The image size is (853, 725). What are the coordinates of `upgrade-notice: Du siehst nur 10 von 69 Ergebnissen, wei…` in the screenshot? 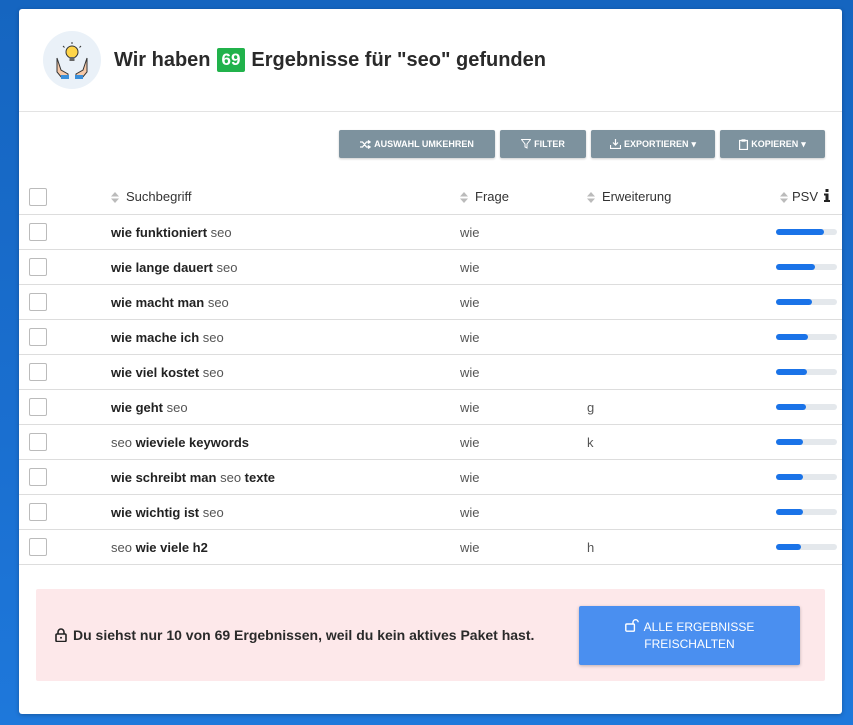 It's located at (430, 635).